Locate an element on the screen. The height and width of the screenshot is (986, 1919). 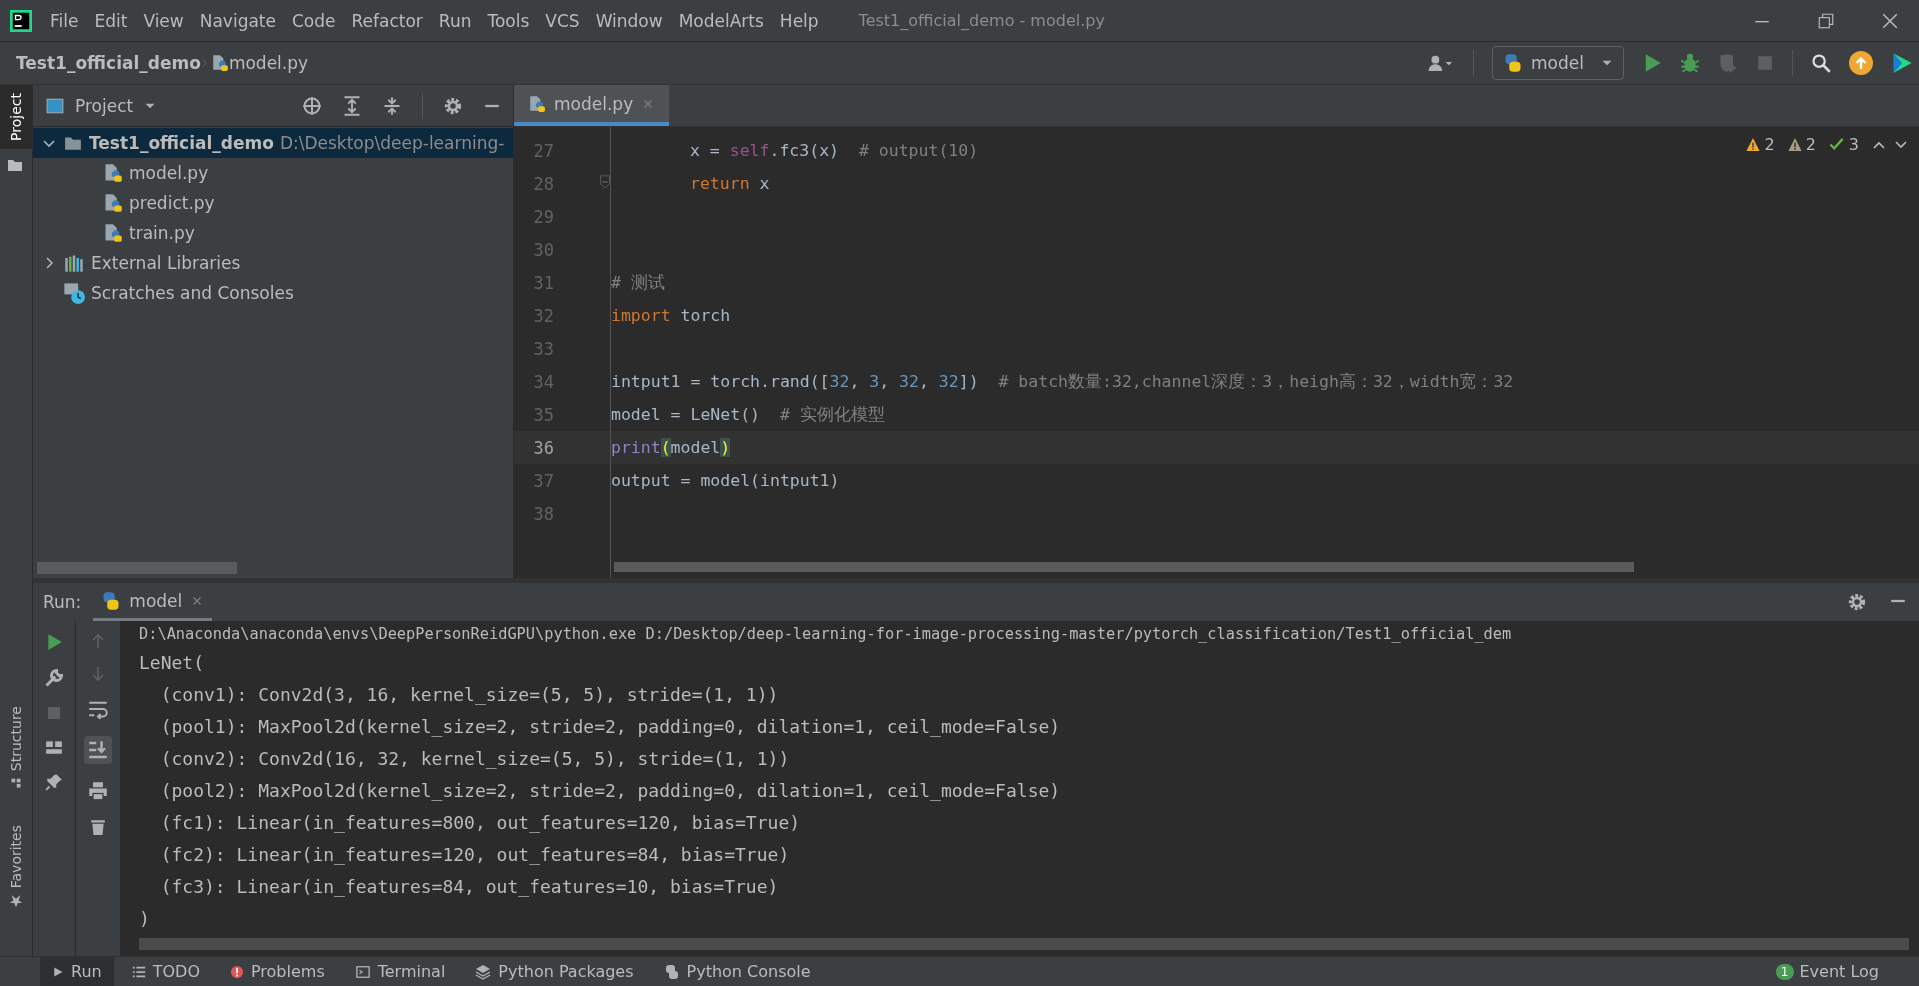
bug-icon is located at coordinates (1690, 63).